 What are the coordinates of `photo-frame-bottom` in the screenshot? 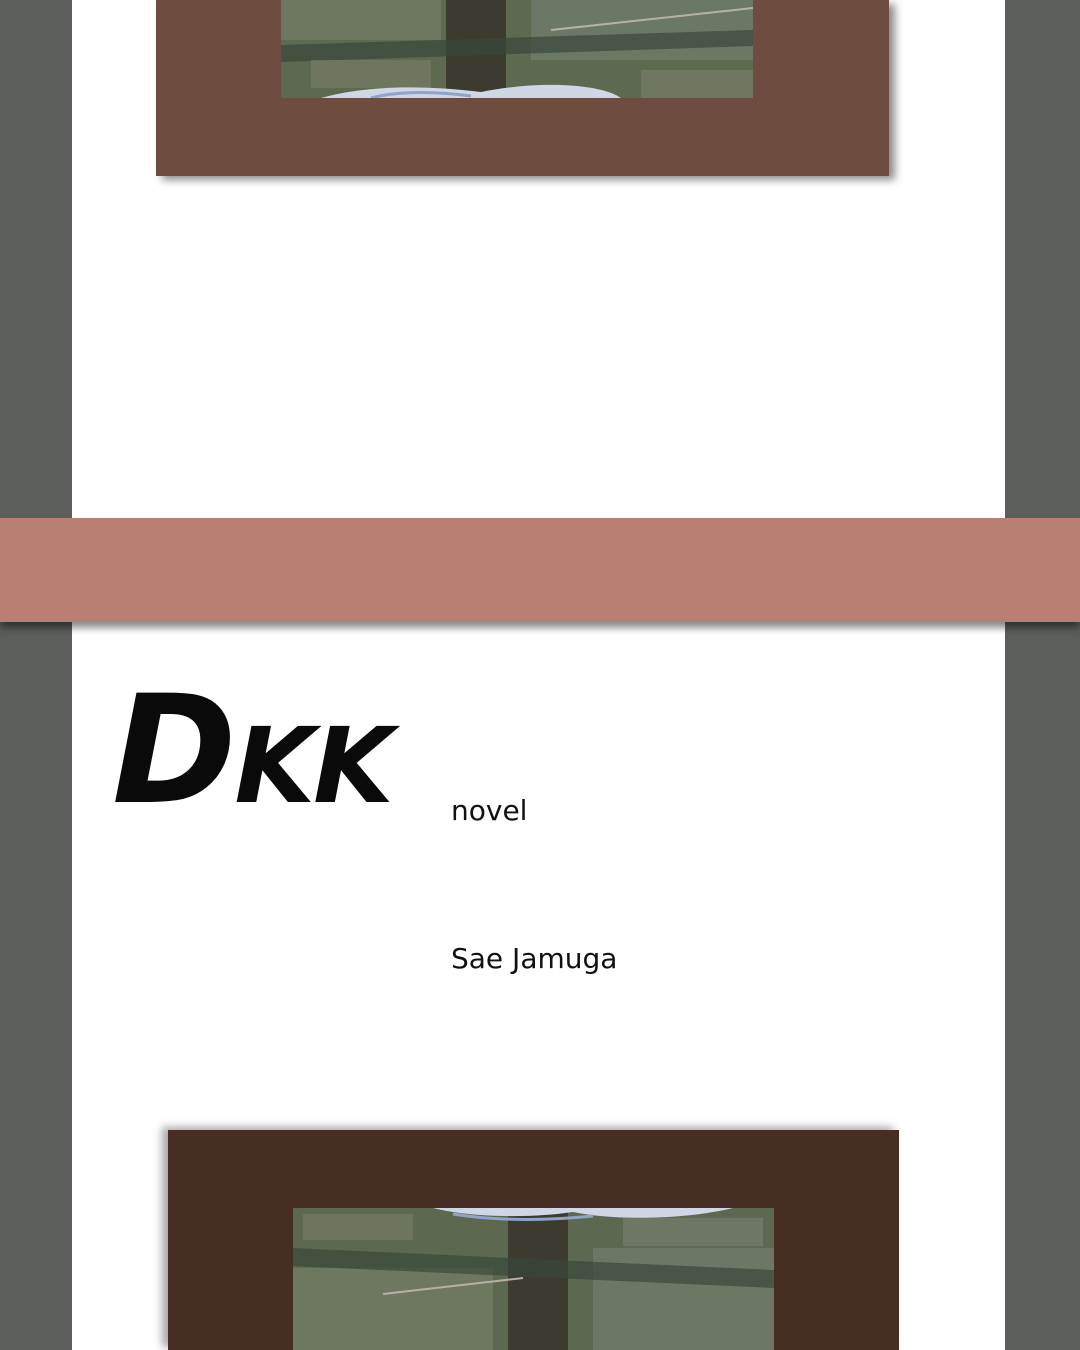 It's located at (533, 1240).